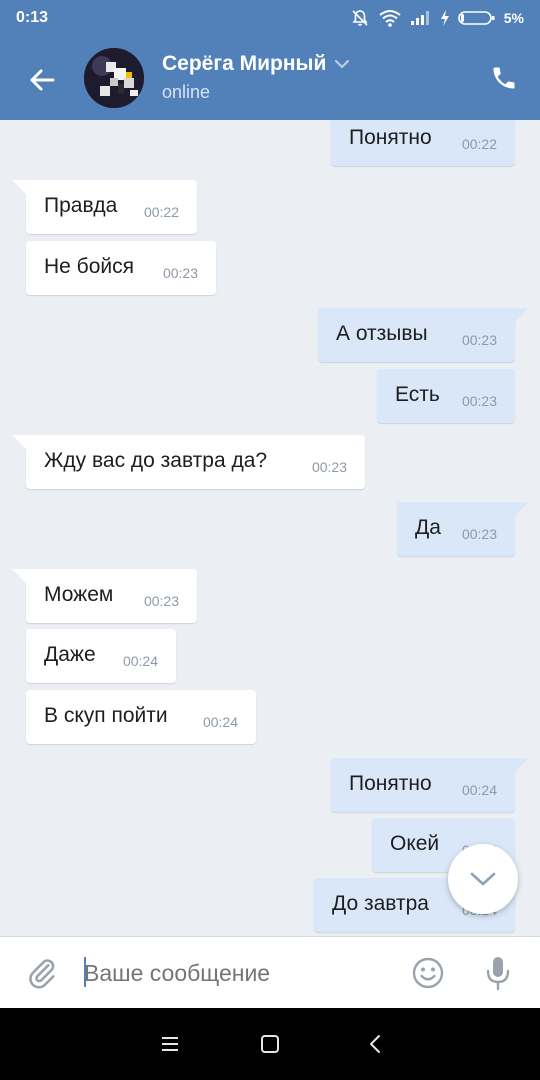  I want to click on paperclip-icon, so click(42, 974).